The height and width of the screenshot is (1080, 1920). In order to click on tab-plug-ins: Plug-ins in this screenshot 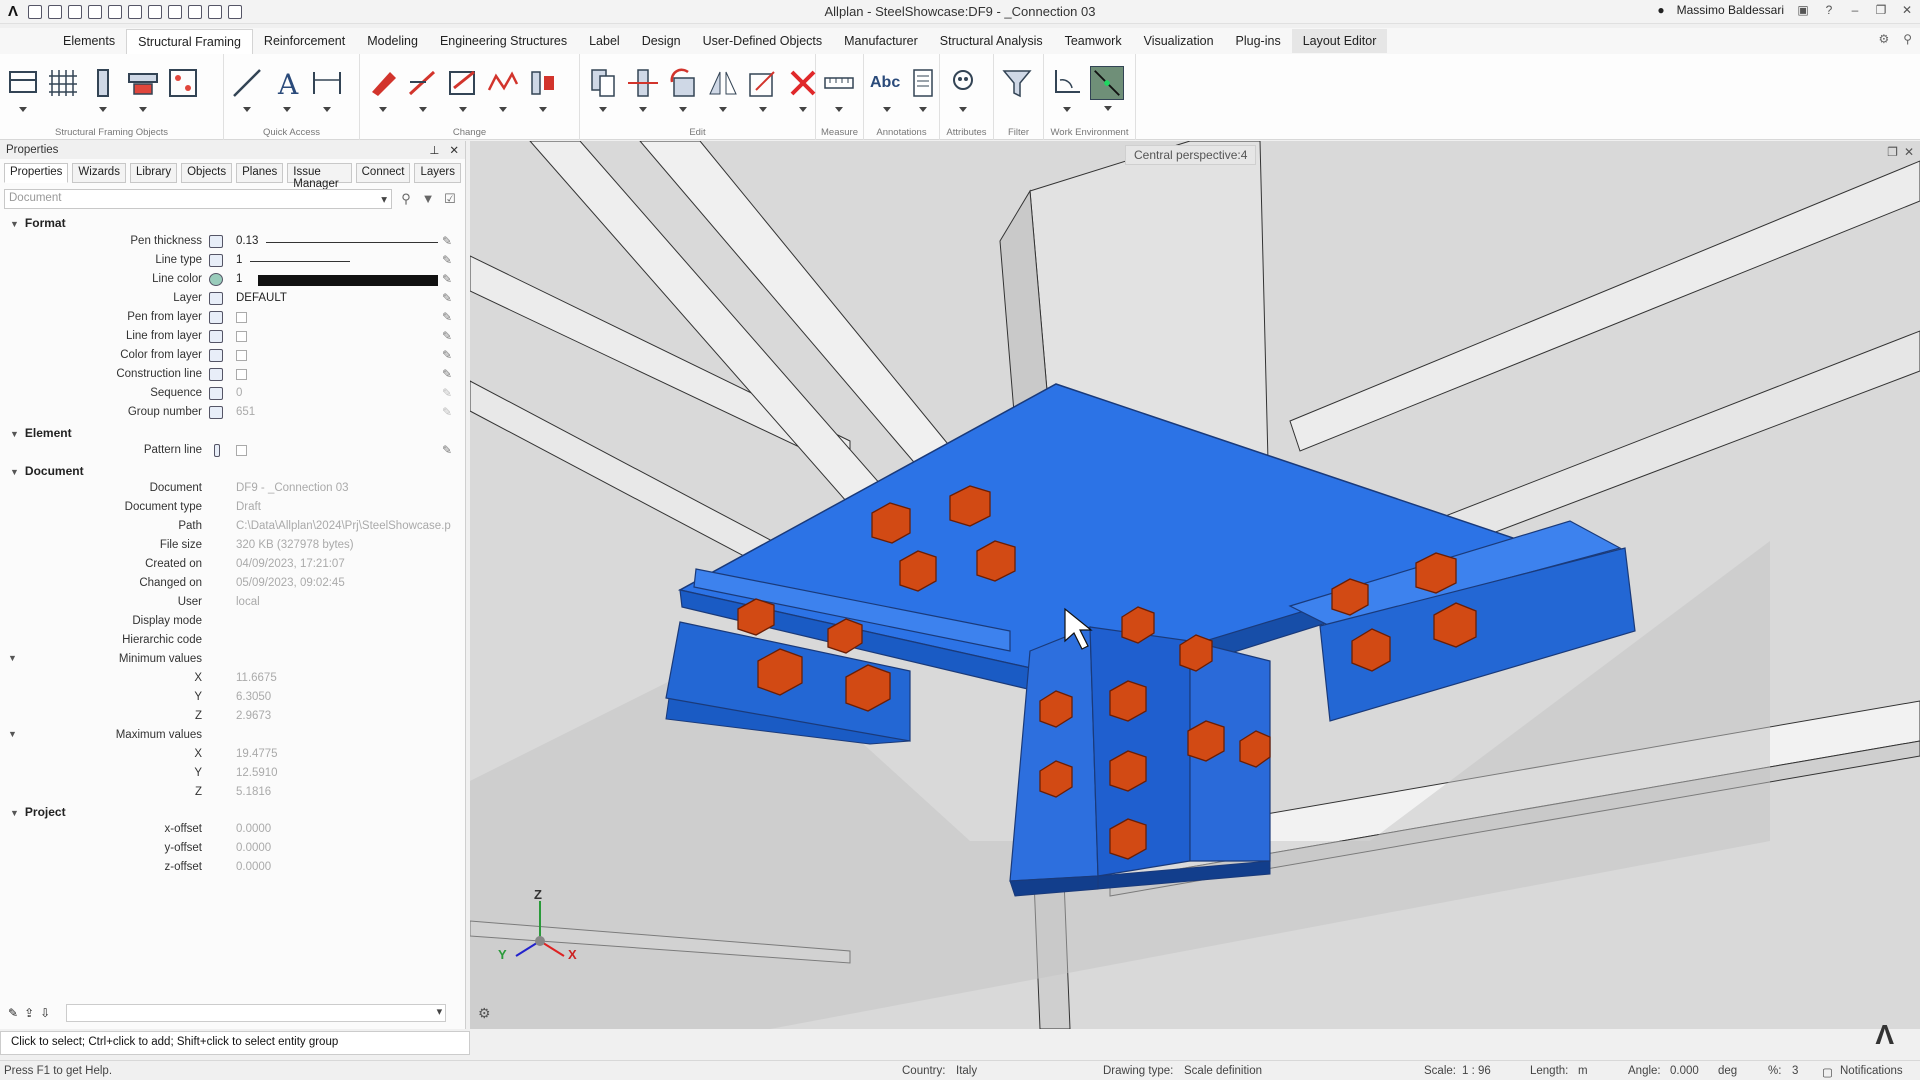, I will do `click(1258, 41)`.